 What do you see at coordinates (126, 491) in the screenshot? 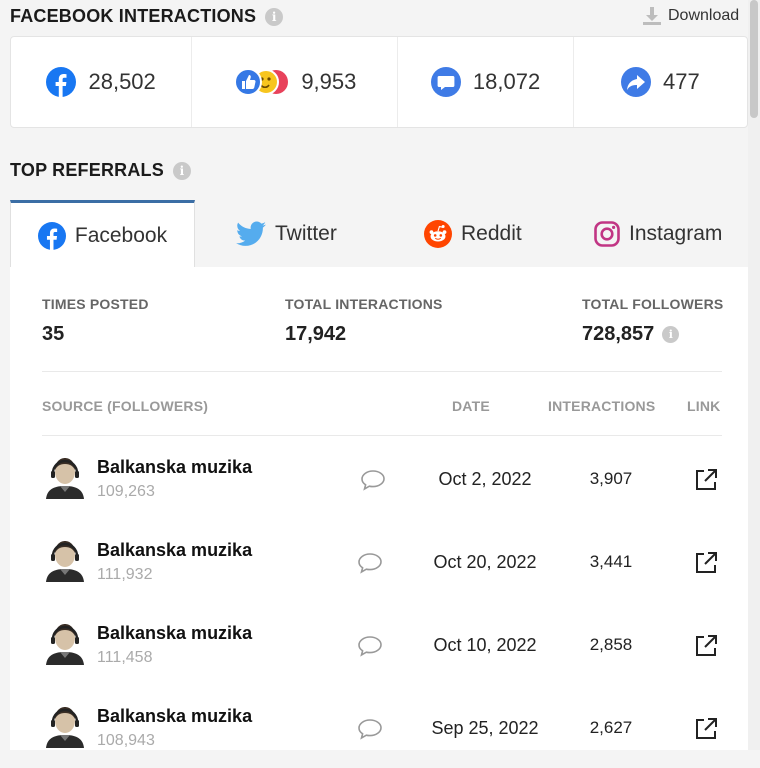
I see `source-followers: 109,263` at bounding box center [126, 491].